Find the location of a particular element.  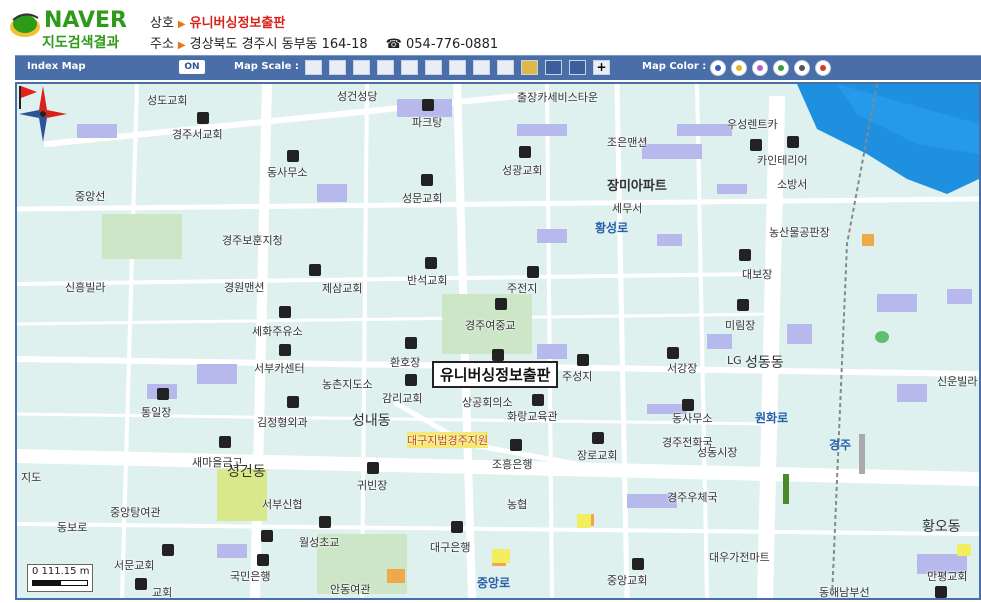

map-poi-label: 감리교회 is located at coordinates (402, 398).